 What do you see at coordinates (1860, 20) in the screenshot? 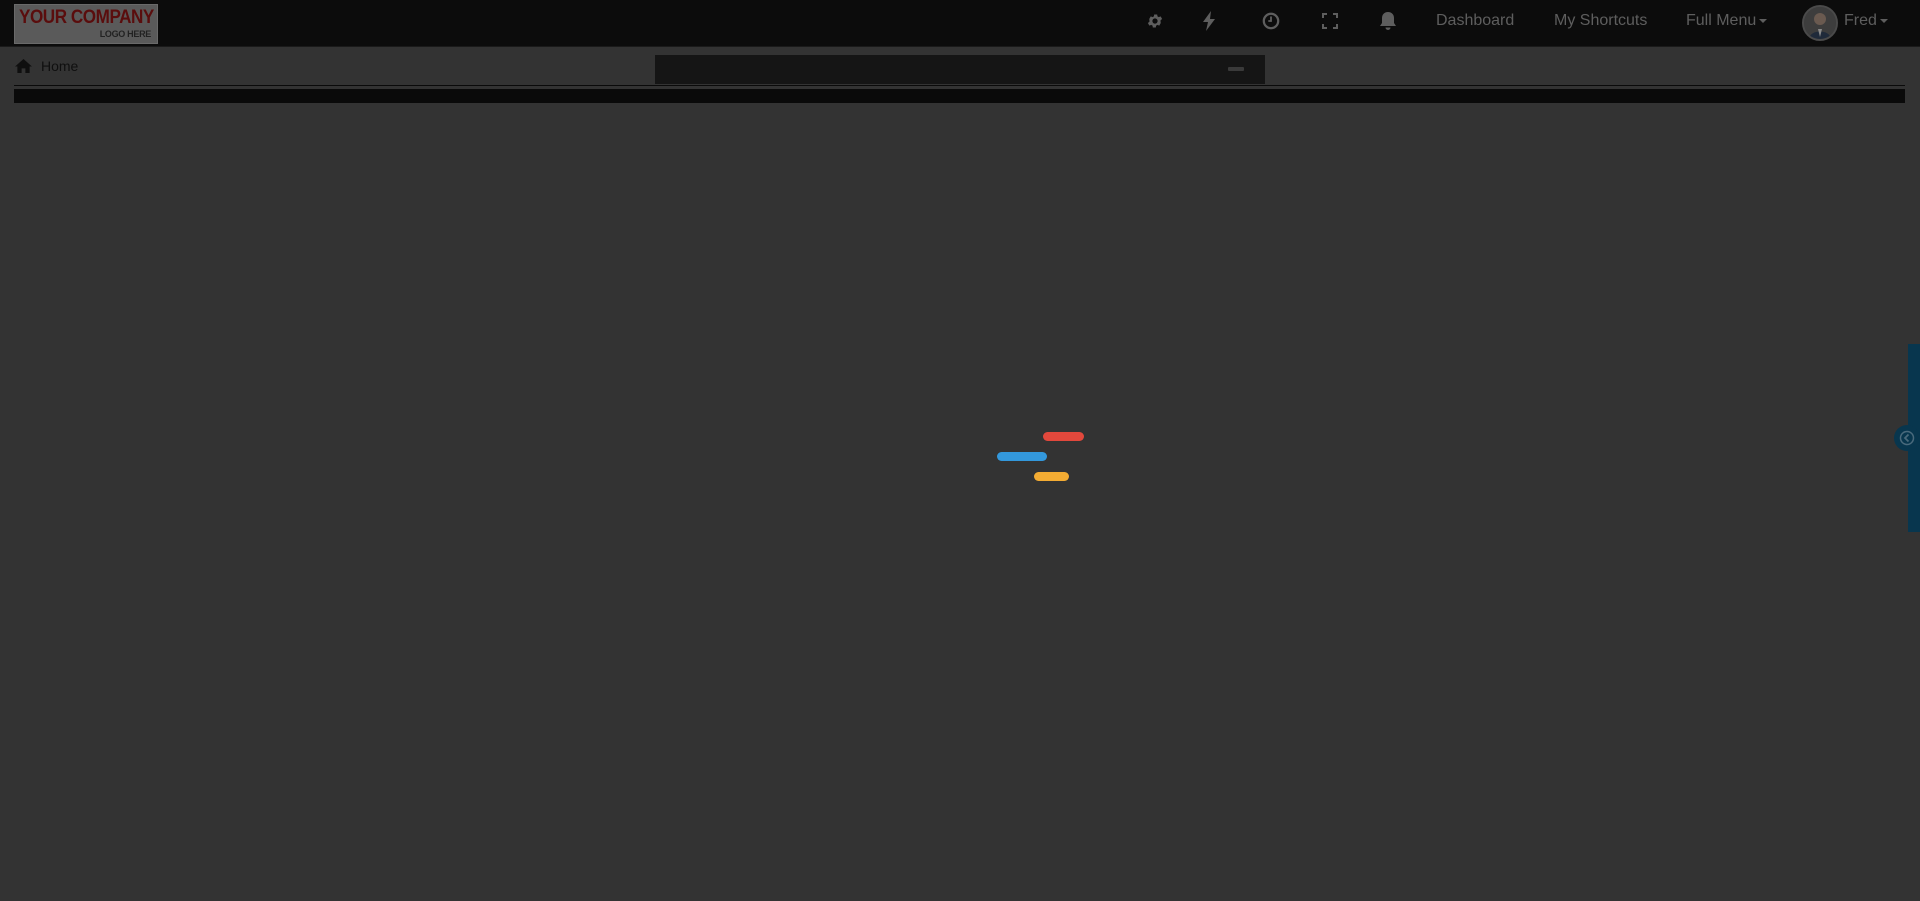
I see `user-name: Fred` at bounding box center [1860, 20].